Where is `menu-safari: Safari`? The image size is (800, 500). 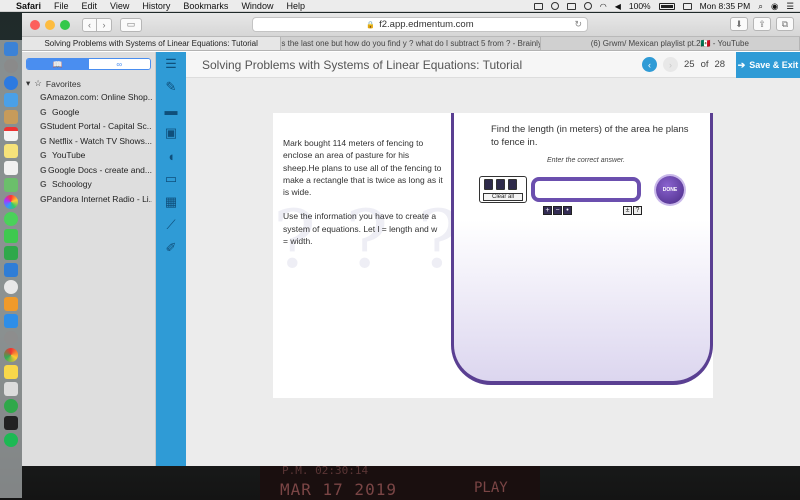
menu-safari: Safari is located at coordinates (28, 6).